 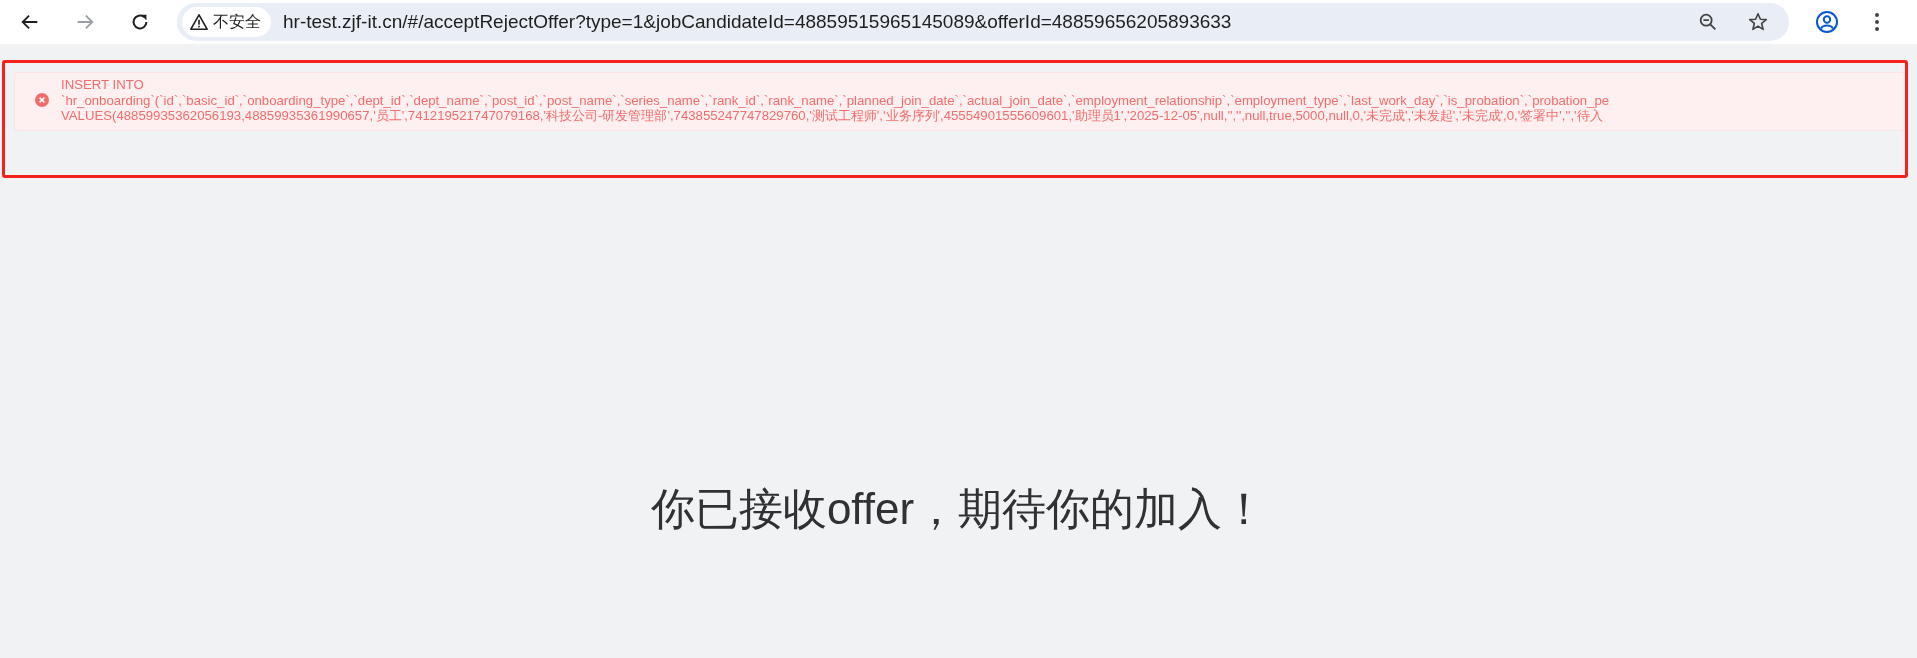 What do you see at coordinates (226, 22) in the screenshot?
I see `security-chip: 不安全` at bounding box center [226, 22].